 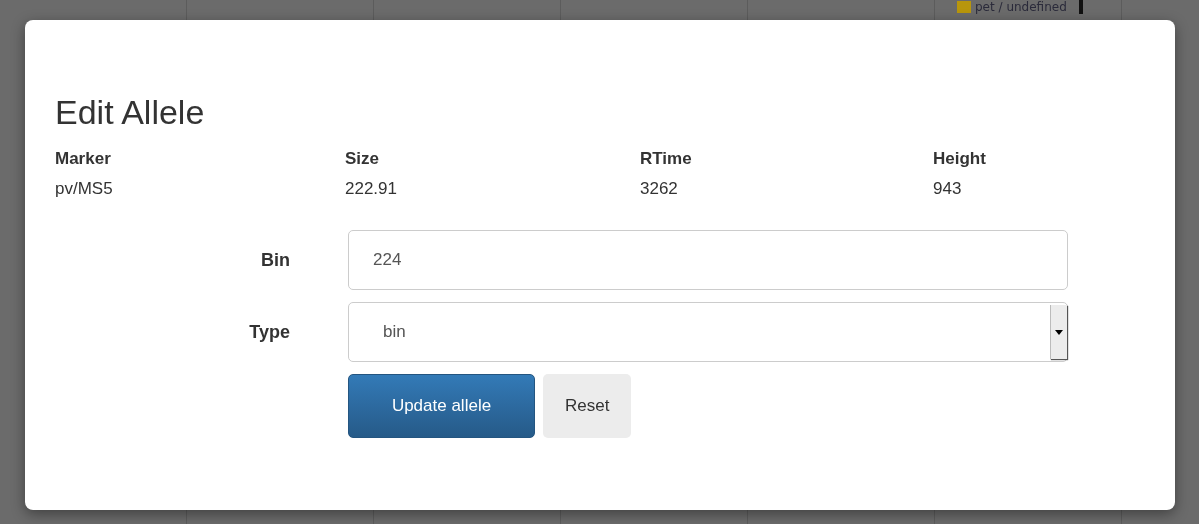 I want to click on detail-value: 222.91, so click(x=371, y=189).